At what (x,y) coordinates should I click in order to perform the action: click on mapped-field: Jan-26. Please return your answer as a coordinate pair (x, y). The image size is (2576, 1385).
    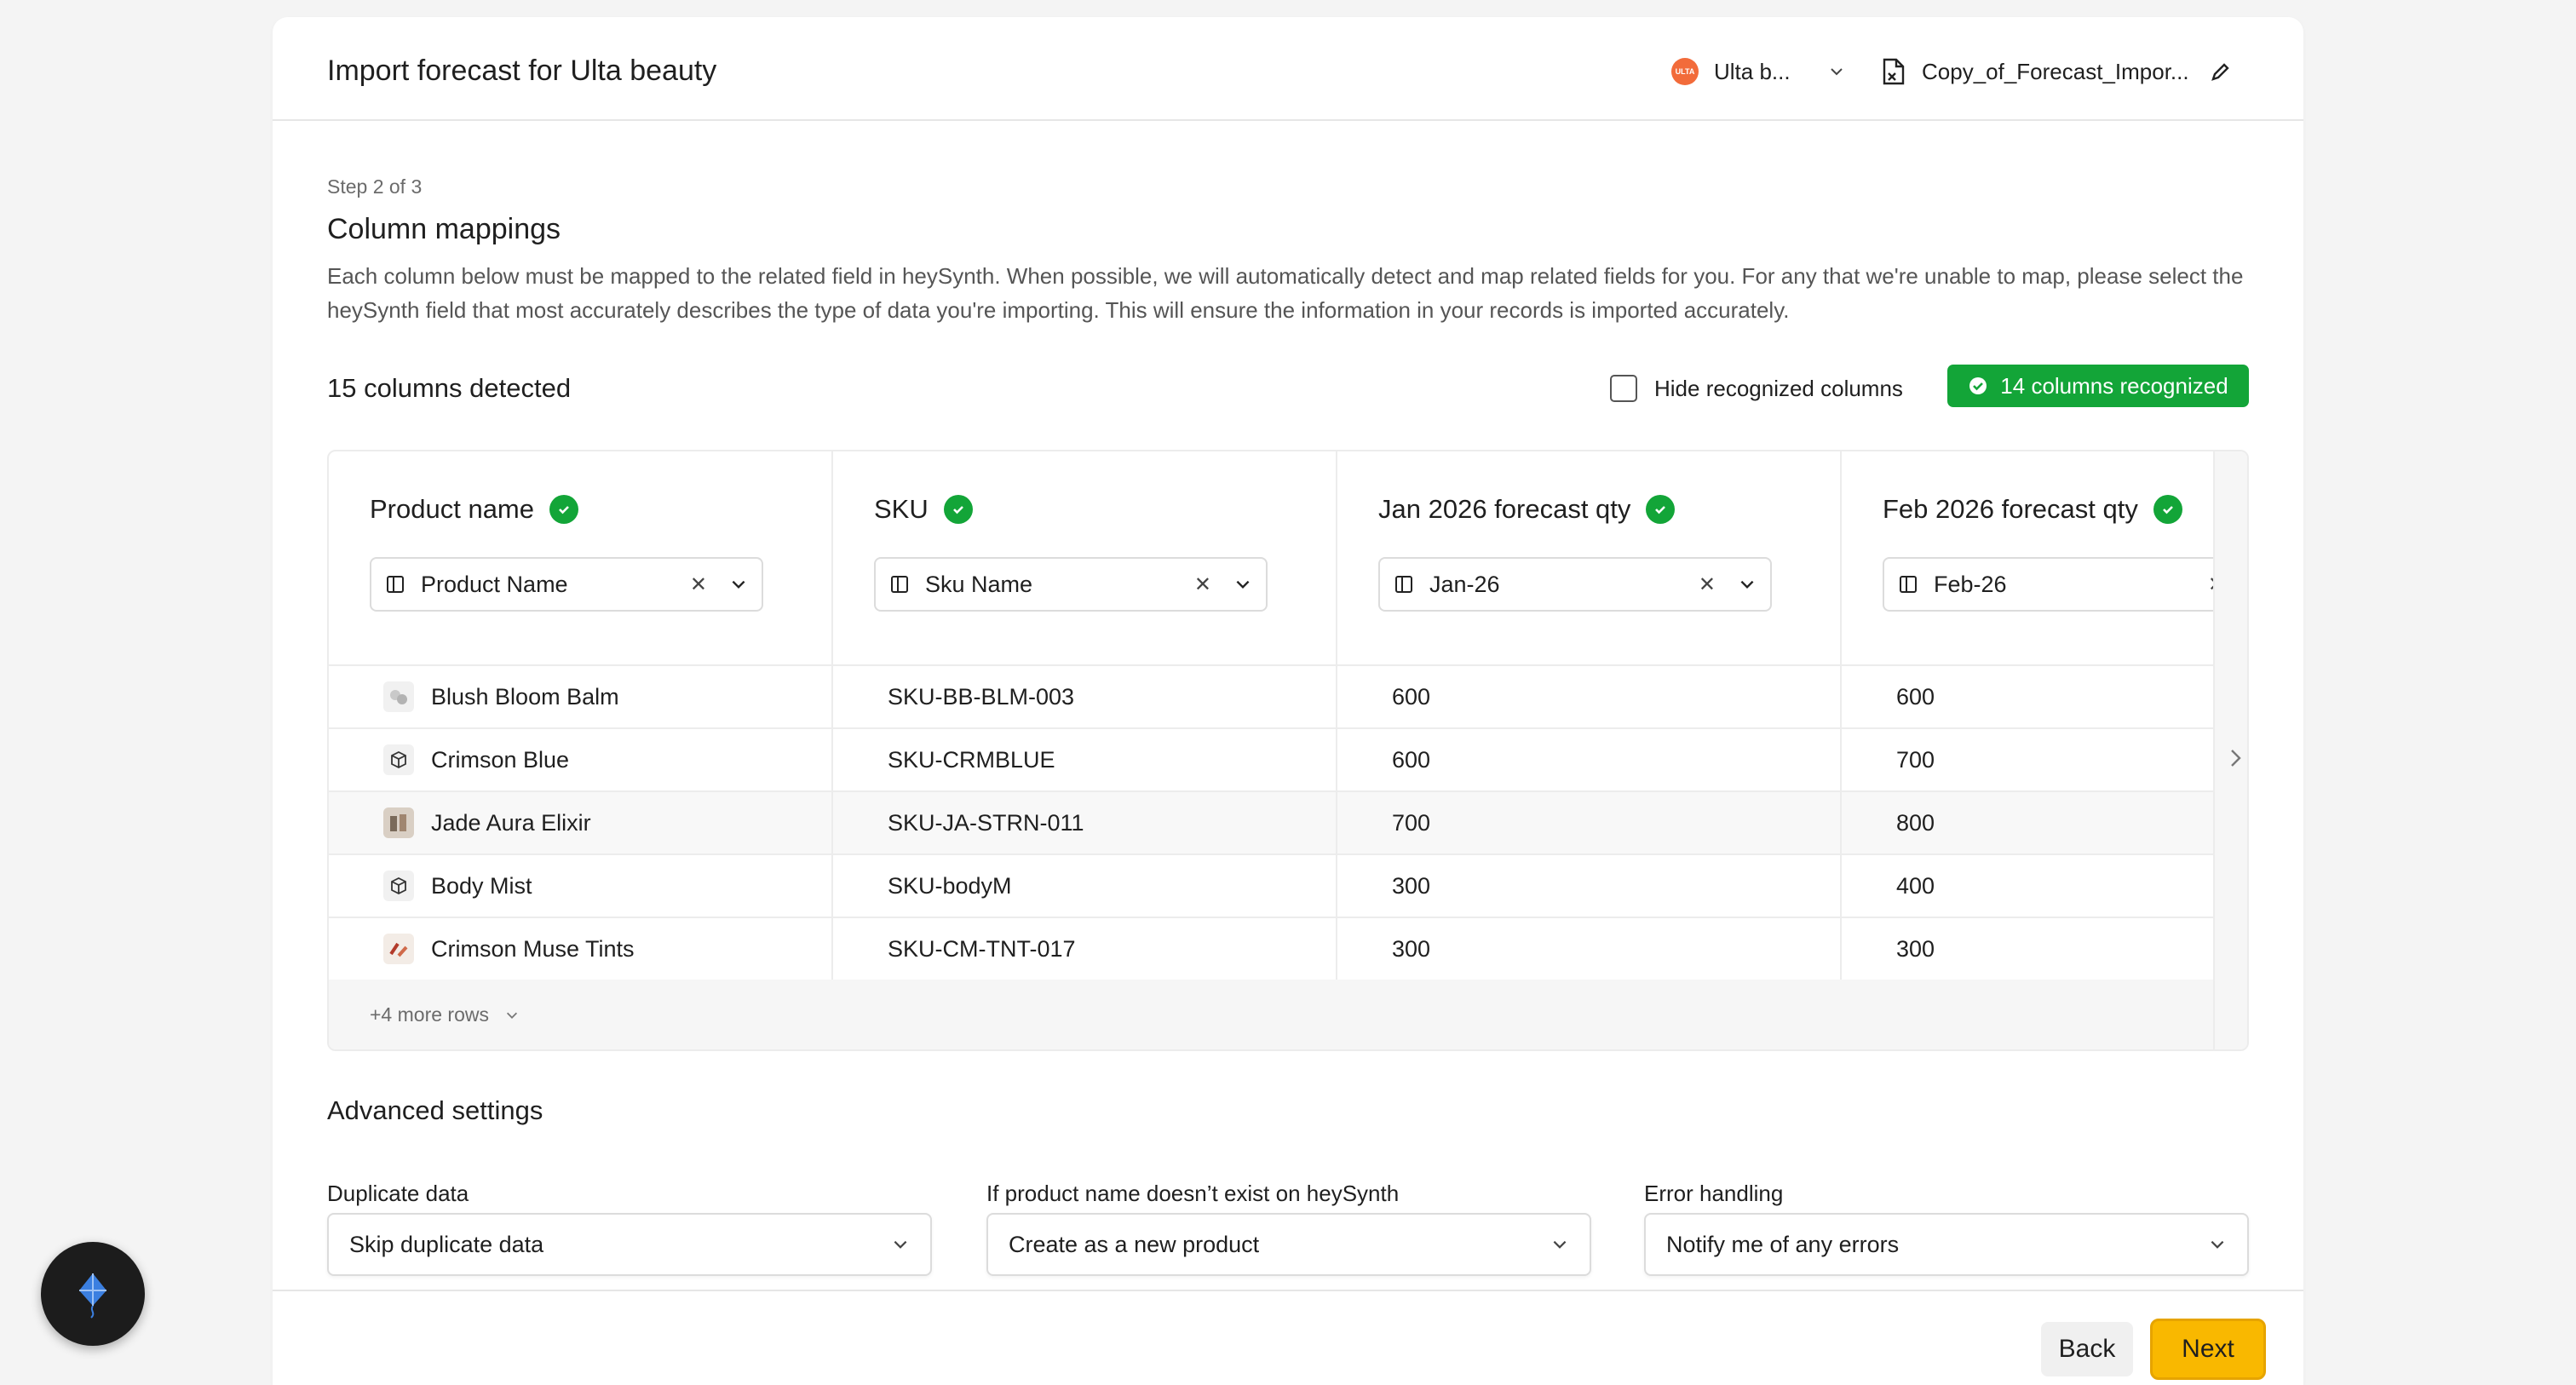
    Looking at the image, I should click on (1465, 584).